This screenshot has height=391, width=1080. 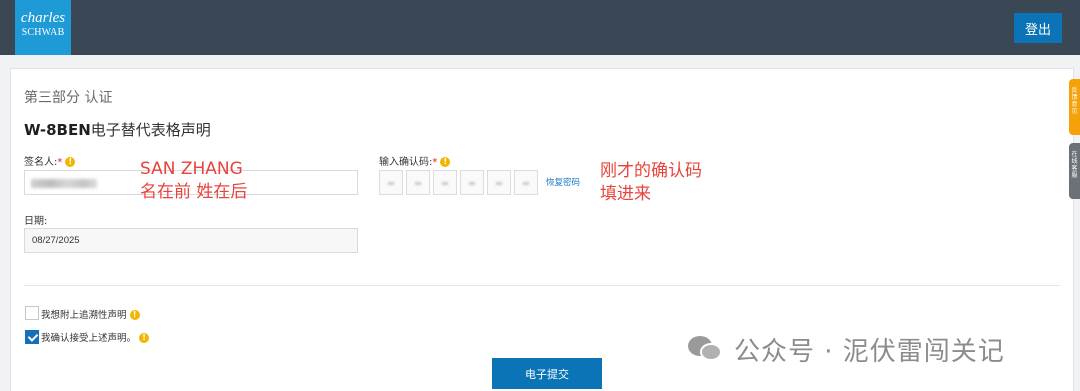 What do you see at coordinates (64, 183) in the screenshot?
I see `redacted-name` at bounding box center [64, 183].